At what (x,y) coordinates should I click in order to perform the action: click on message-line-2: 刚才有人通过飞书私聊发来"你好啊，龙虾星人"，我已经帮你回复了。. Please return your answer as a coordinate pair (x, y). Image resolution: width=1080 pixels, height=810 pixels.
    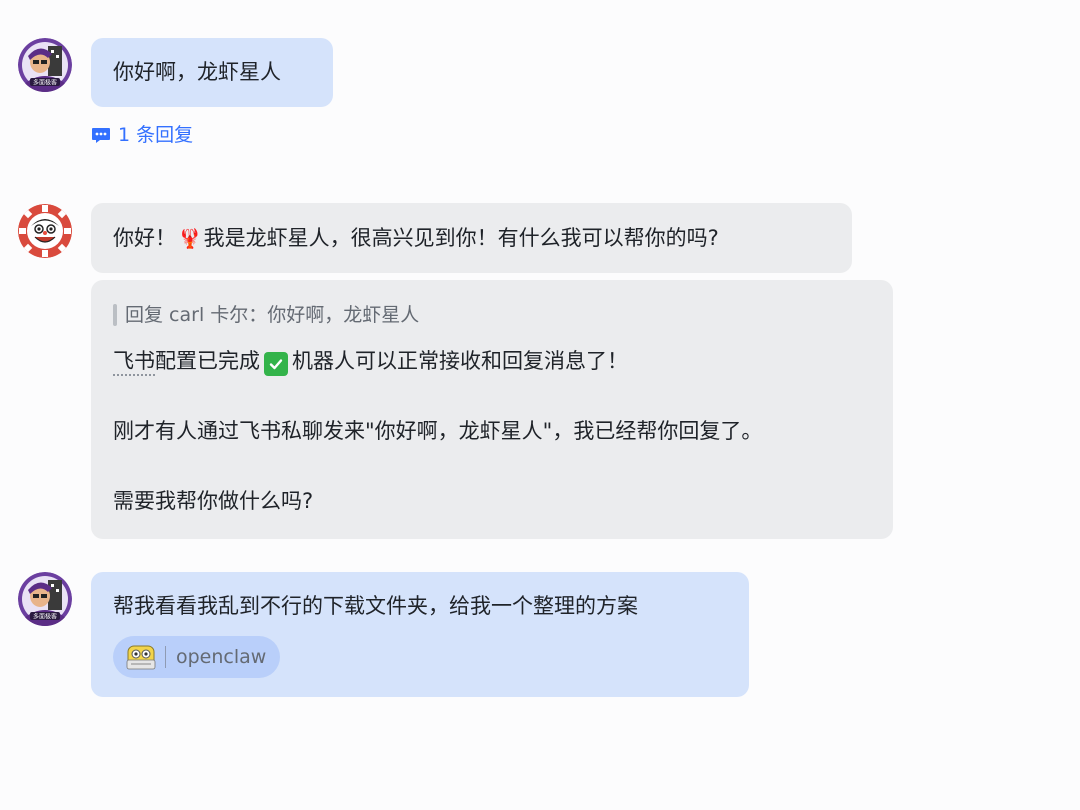
    Looking at the image, I should click on (438, 431).